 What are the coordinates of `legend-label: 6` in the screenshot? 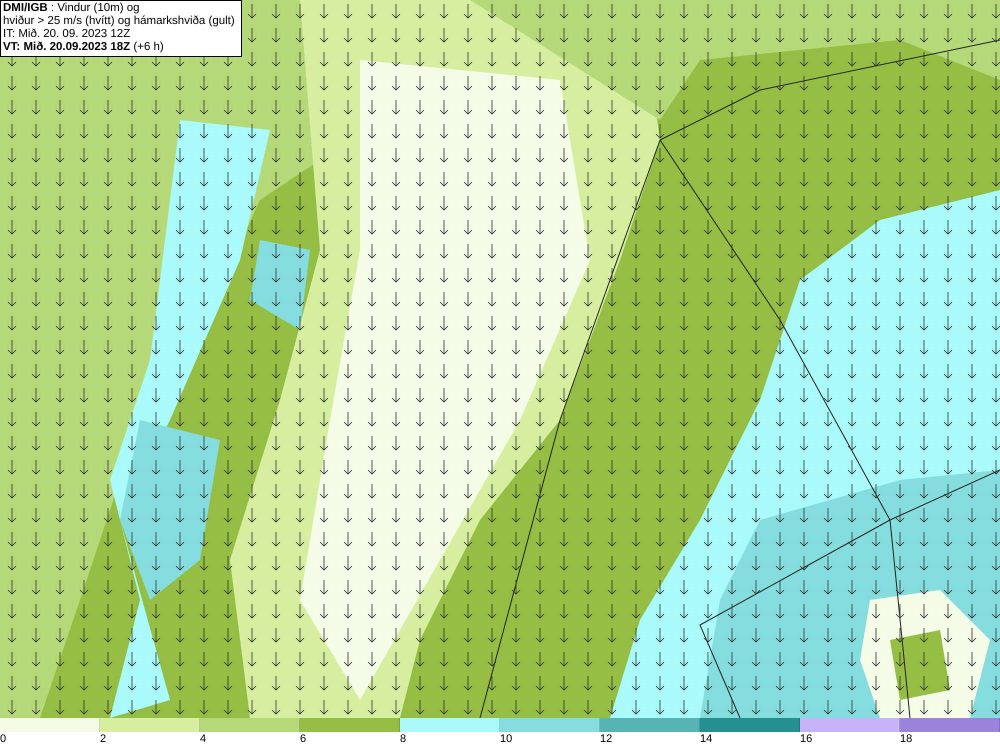 It's located at (303, 739).